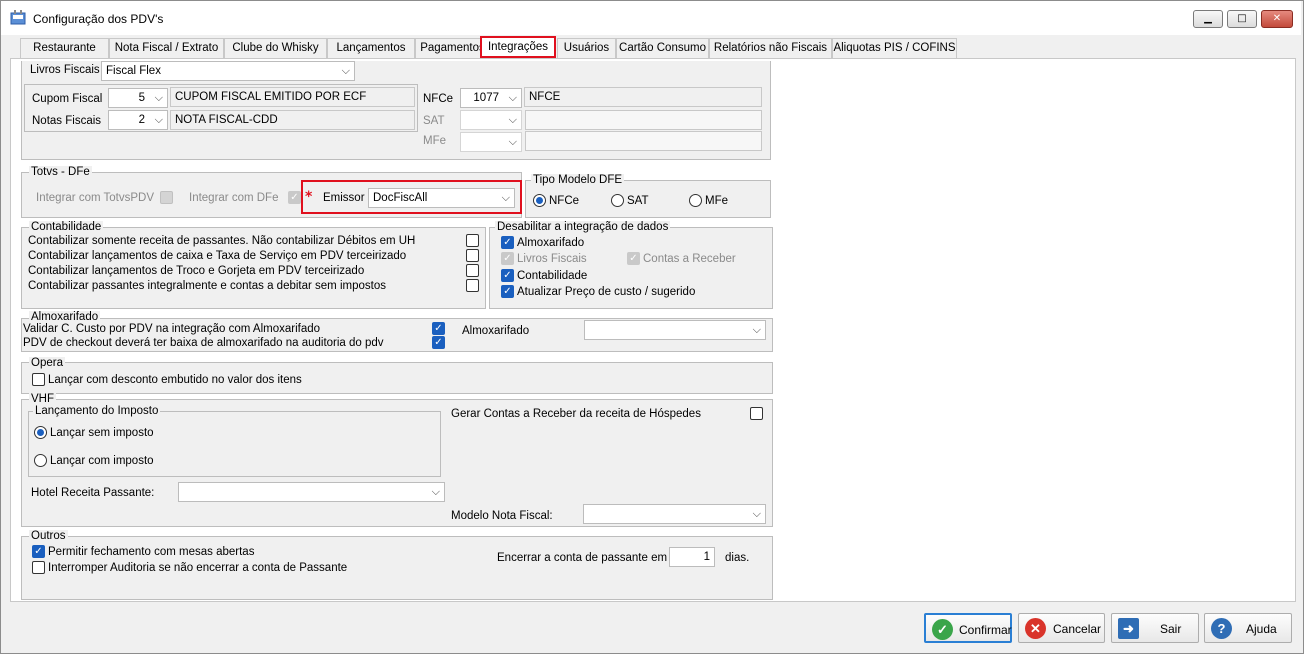  What do you see at coordinates (344, 198) in the screenshot?
I see `emissor-label: Emissor` at bounding box center [344, 198].